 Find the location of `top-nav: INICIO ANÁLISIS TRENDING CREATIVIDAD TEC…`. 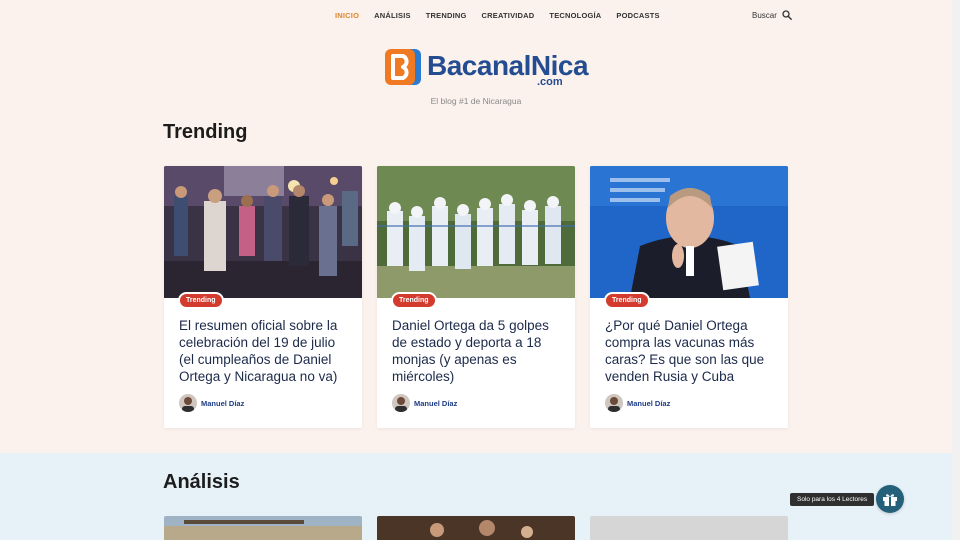

top-nav: INICIO ANÁLISIS TRENDING CREATIVIDAD TEC… is located at coordinates (476, 16).